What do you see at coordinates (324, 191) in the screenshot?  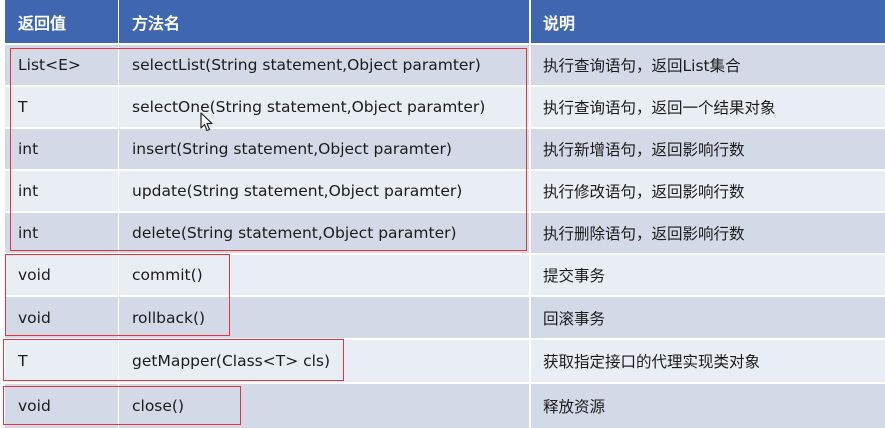 I see `cell-method: update(String statement,Object paramter)` at bounding box center [324, 191].